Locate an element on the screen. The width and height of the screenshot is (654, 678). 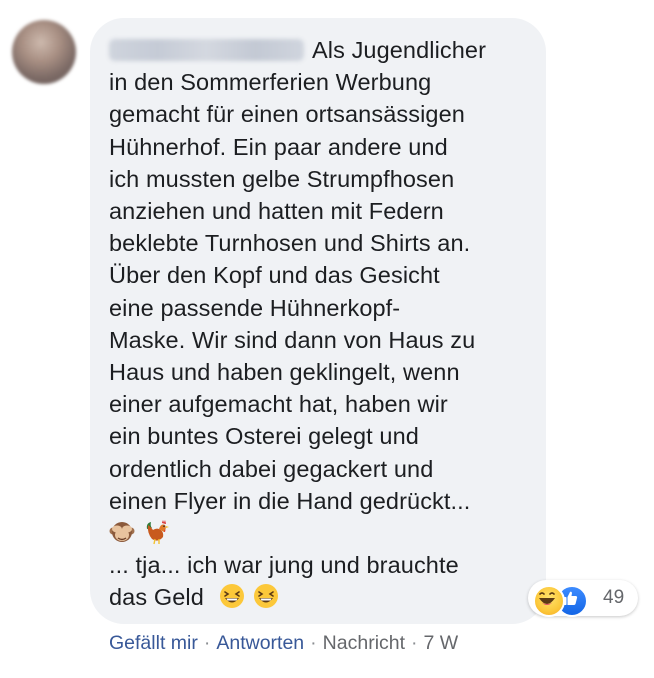
comment-line: gemacht für einen ortsansässigen is located at coordinates (287, 114).